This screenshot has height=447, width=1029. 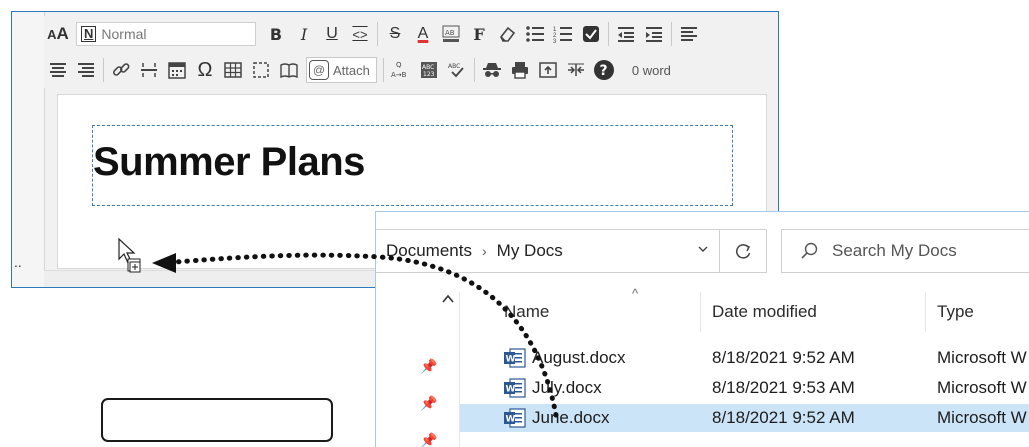 I want to click on explorer-address-row: Documents › My Docs Search My Docs, so click(x=702, y=252).